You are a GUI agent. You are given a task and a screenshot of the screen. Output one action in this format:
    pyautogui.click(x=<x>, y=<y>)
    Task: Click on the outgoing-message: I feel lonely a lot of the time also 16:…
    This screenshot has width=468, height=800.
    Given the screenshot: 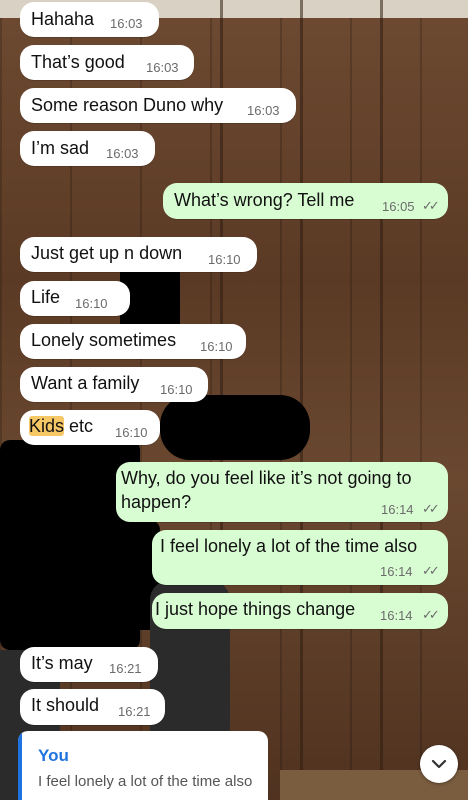 What is the action you would take?
    pyautogui.click(x=300, y=557)
    